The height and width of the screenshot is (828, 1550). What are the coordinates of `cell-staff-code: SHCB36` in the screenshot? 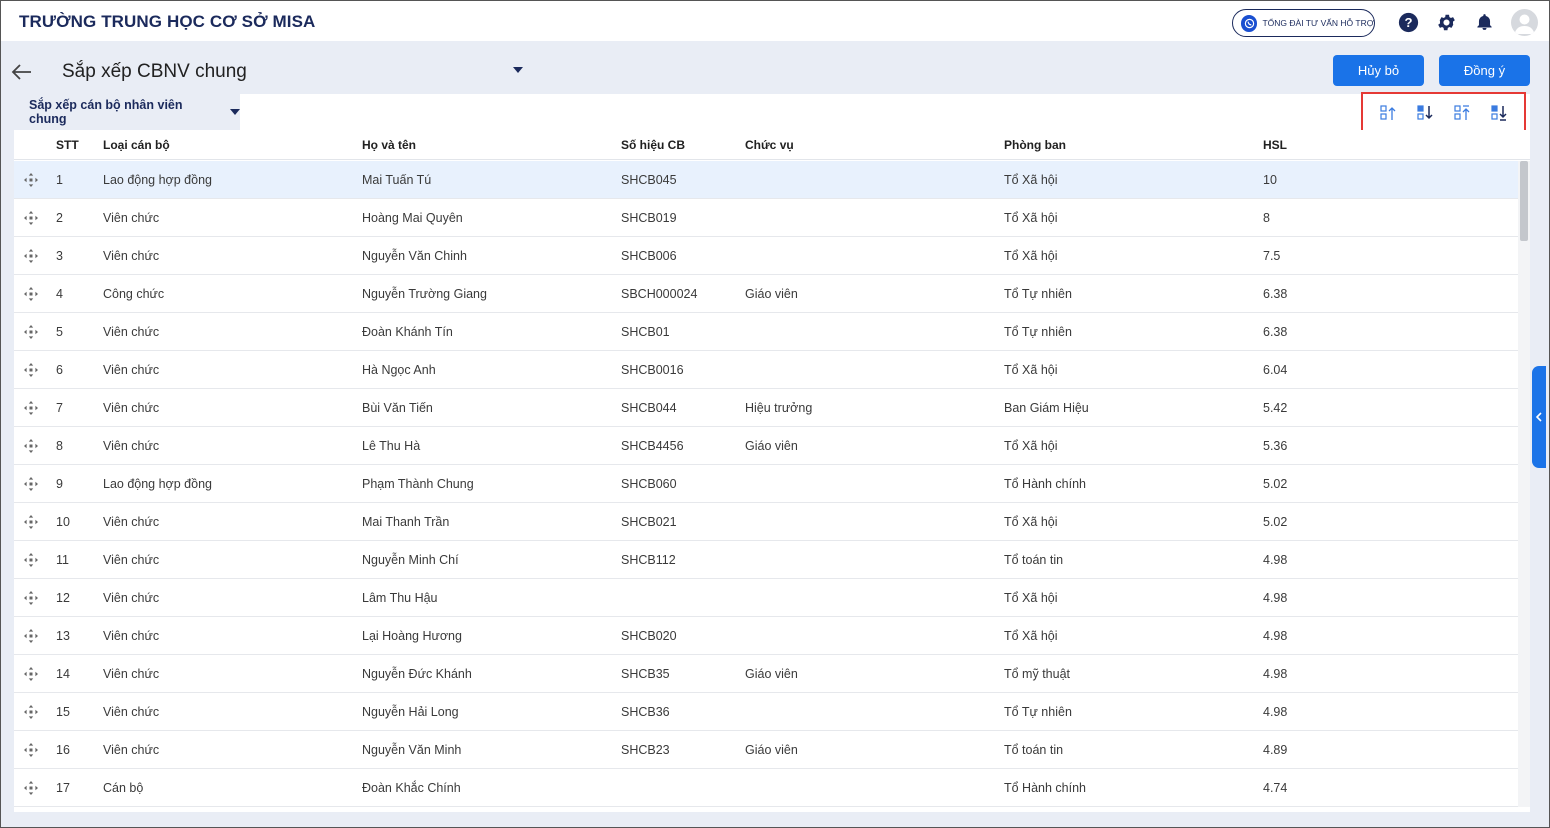 It's located at (645, 711).